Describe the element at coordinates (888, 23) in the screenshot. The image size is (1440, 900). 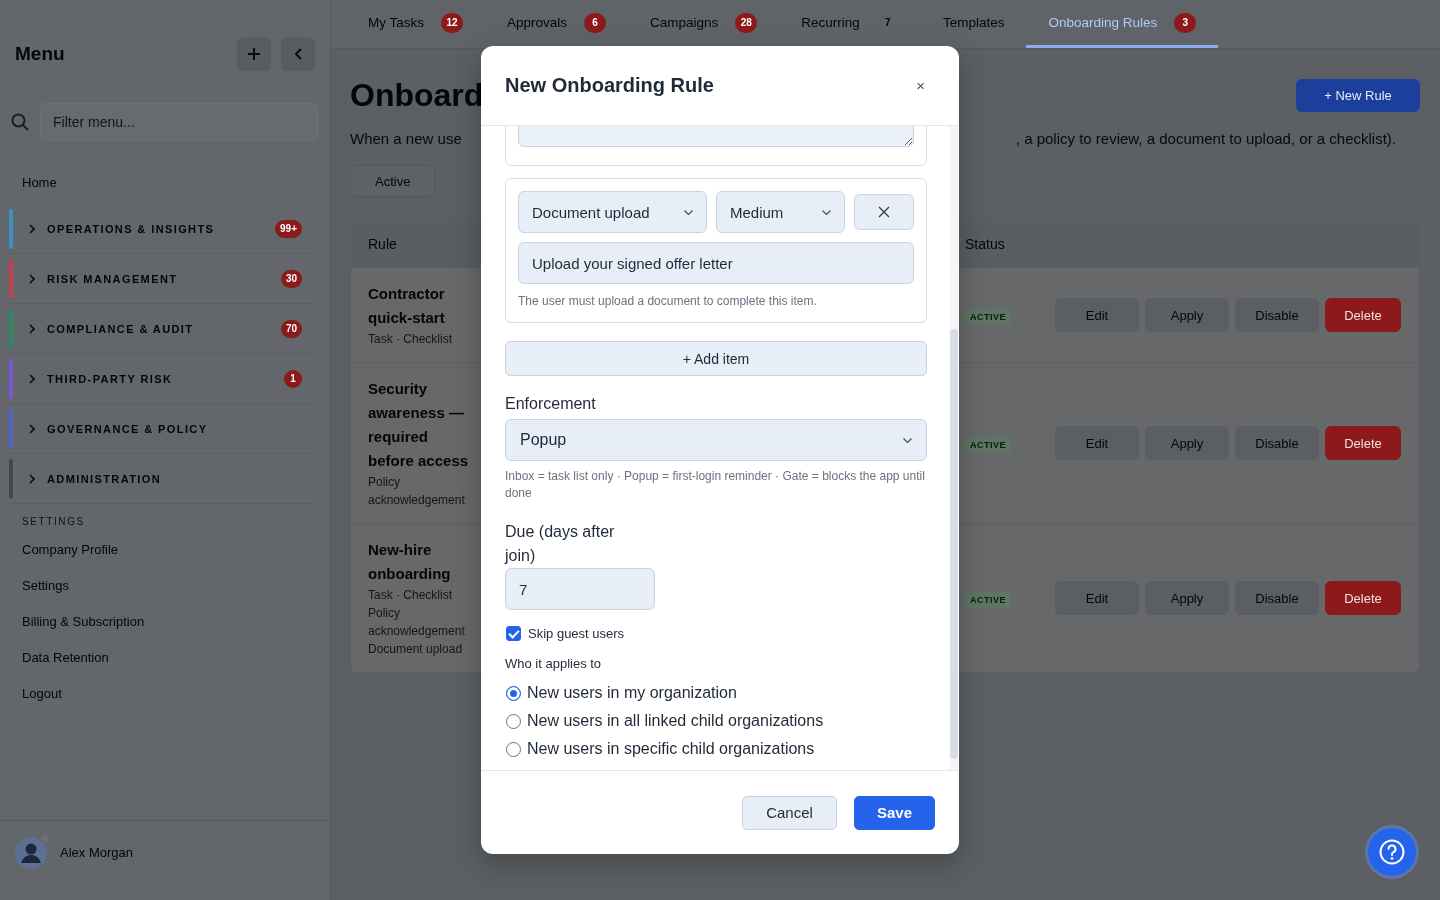
I see `count-label: 7` at that location.